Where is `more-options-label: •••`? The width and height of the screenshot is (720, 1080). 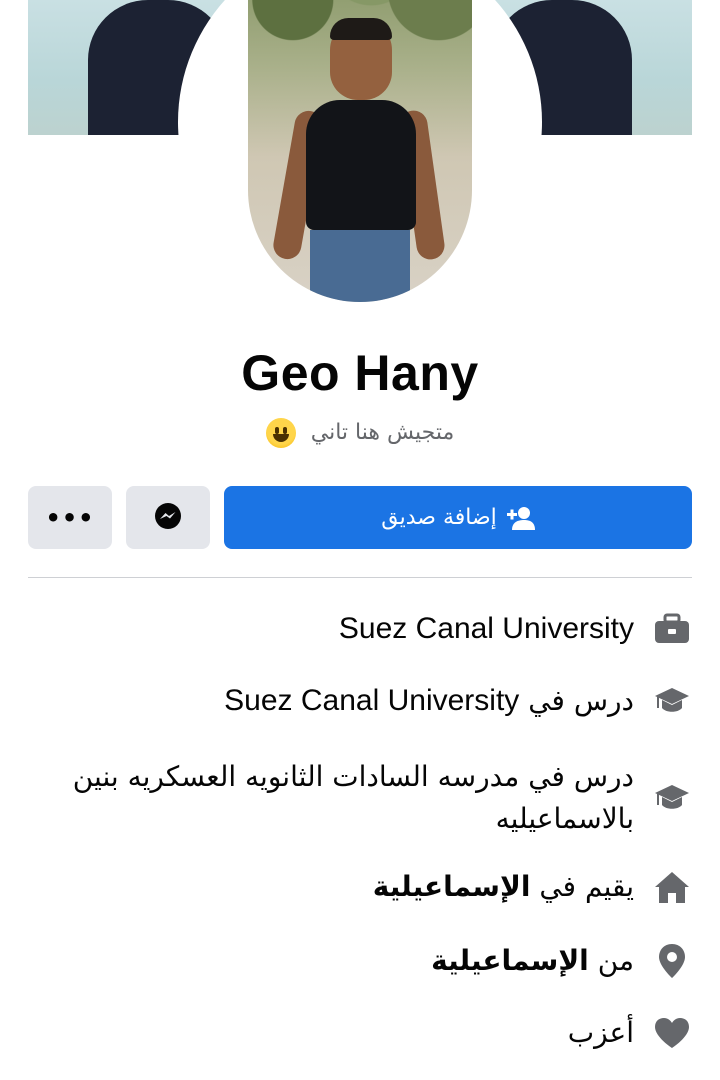
more-options-label: ••• is located at coordinates (70, 517).